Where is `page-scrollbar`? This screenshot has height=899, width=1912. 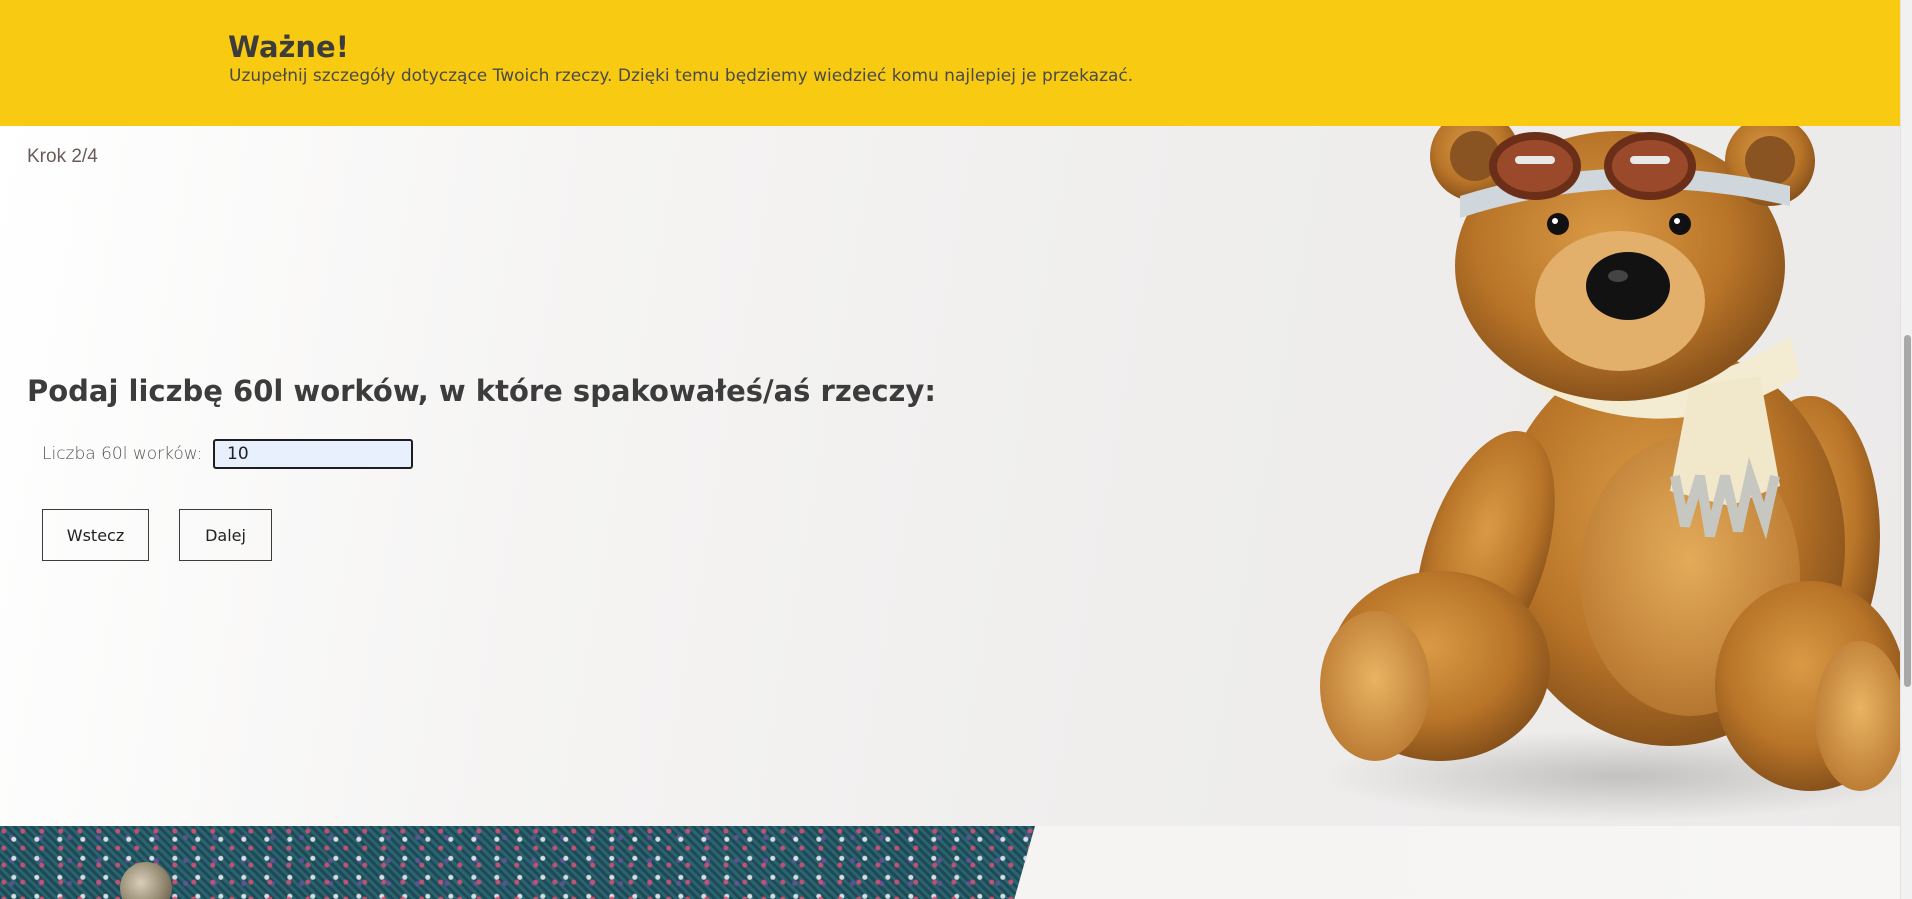
page-scrollbar is located at coordinates (1906, 449).